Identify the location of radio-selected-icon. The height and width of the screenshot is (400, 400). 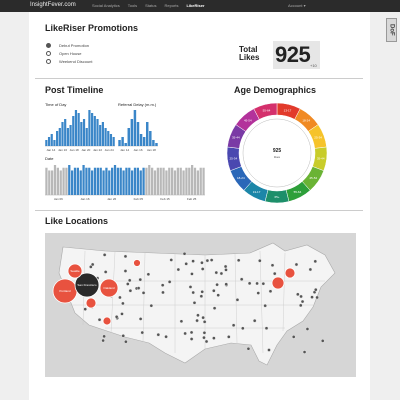
(48, 45).